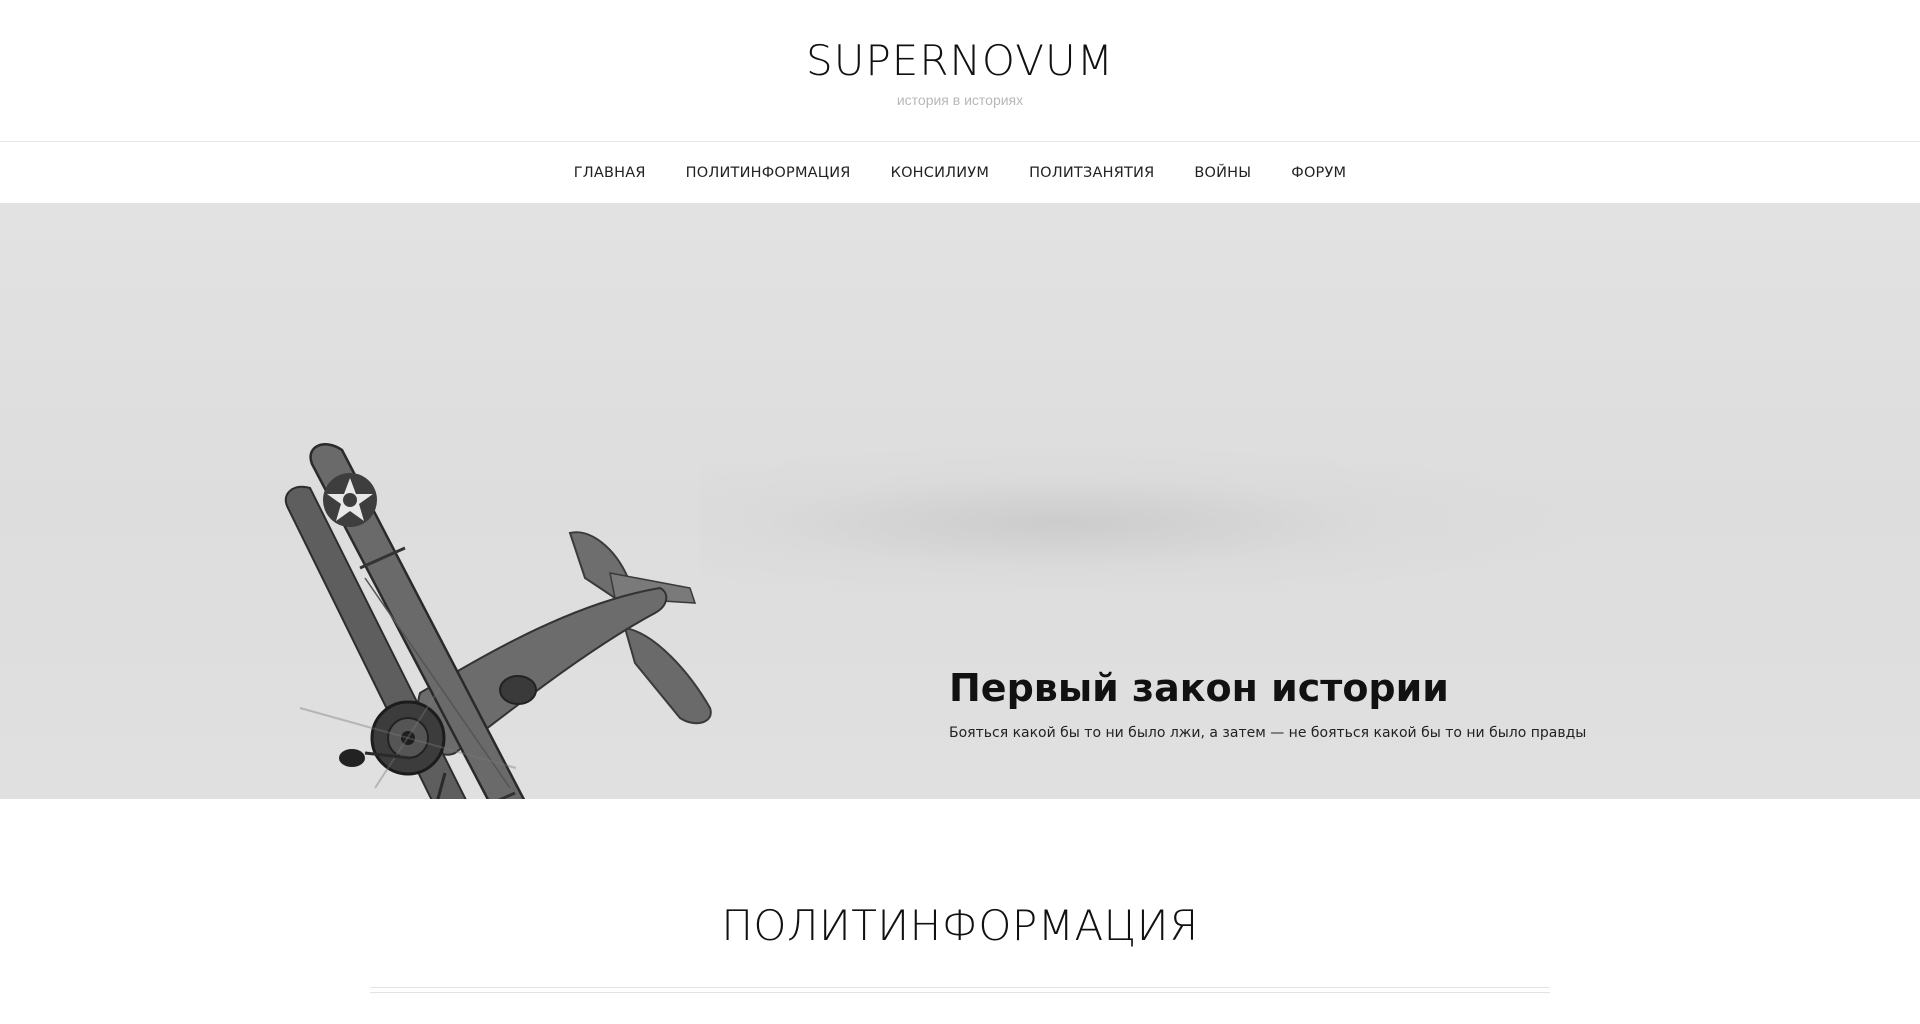 The image size is (1920, 1024). Describe the element at coordinates (960, 60) in the screenshot. I see `site-title: SUPERNOVUM` at that location.